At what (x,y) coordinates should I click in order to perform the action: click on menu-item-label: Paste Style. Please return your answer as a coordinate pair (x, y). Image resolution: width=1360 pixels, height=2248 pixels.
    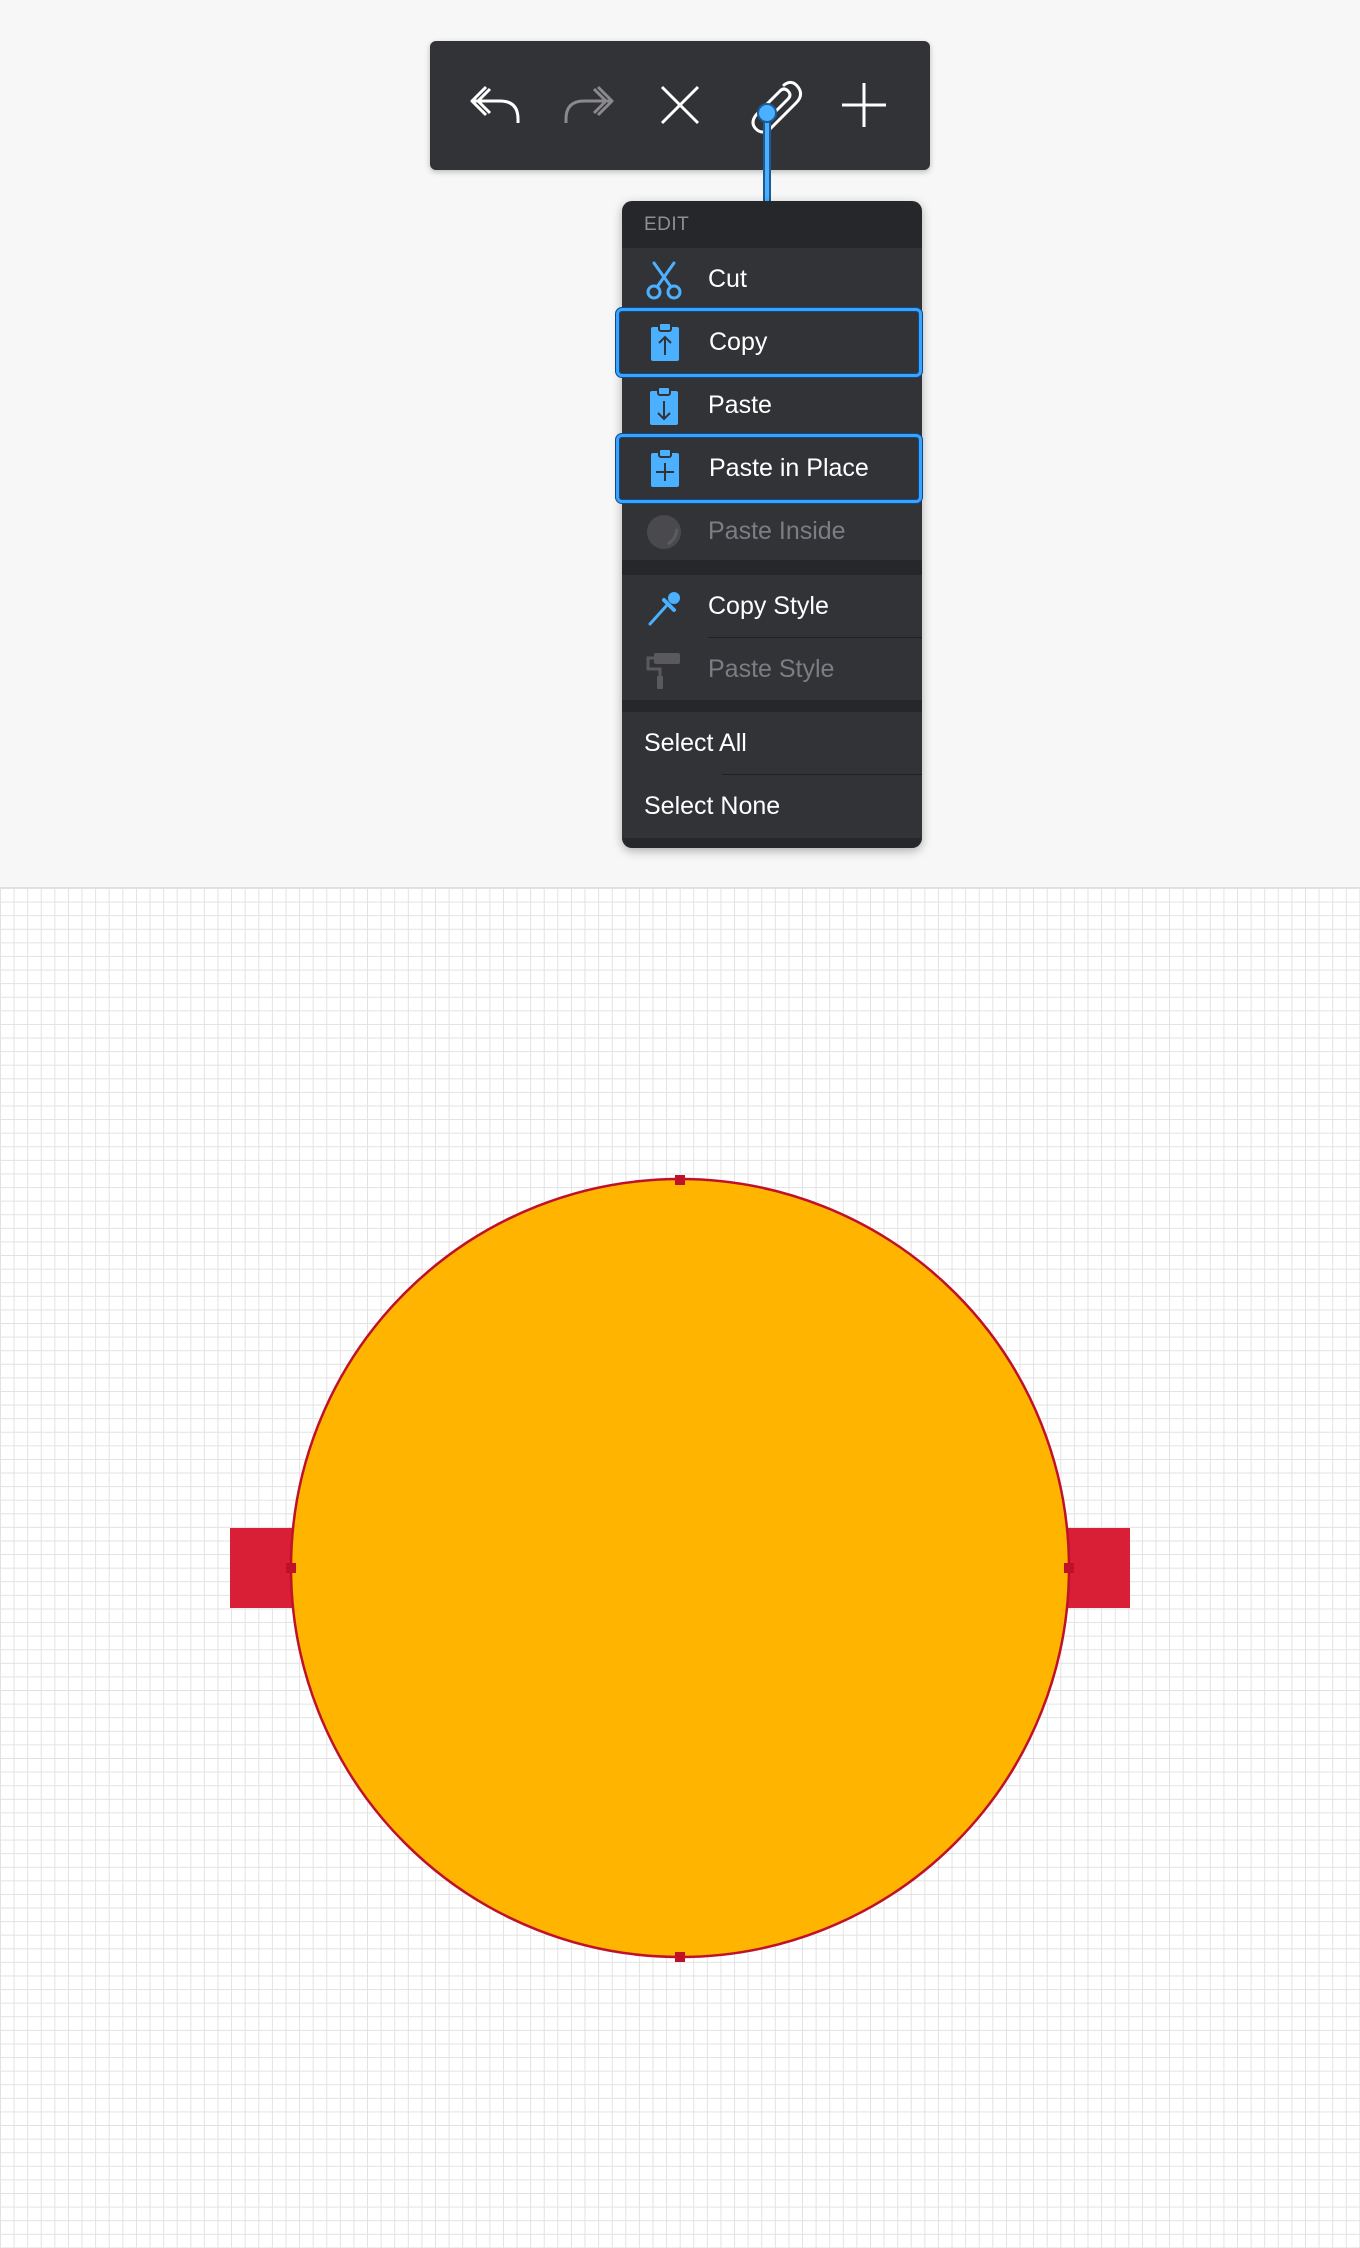
    Looking at the image, I should click on (771, 669).